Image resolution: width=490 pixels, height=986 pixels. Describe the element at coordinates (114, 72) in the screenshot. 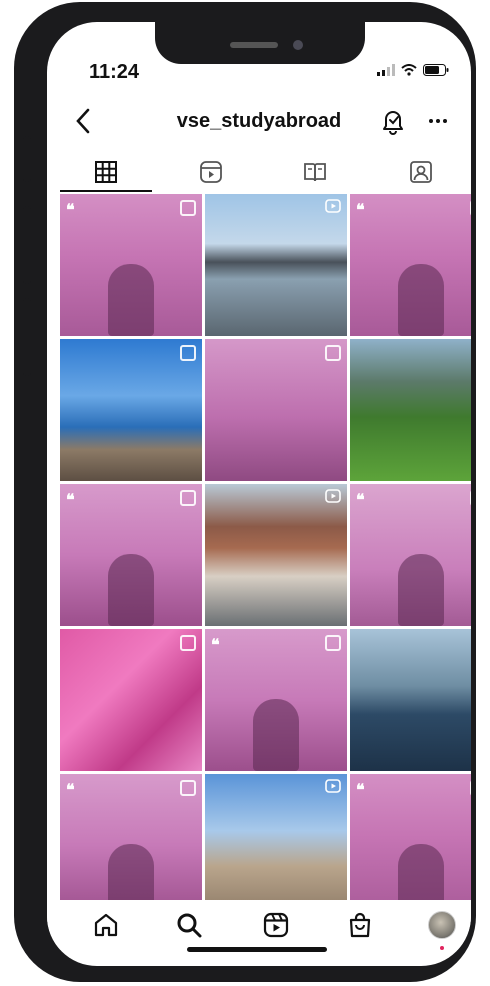

I see `status-time: 11:24` at that location.